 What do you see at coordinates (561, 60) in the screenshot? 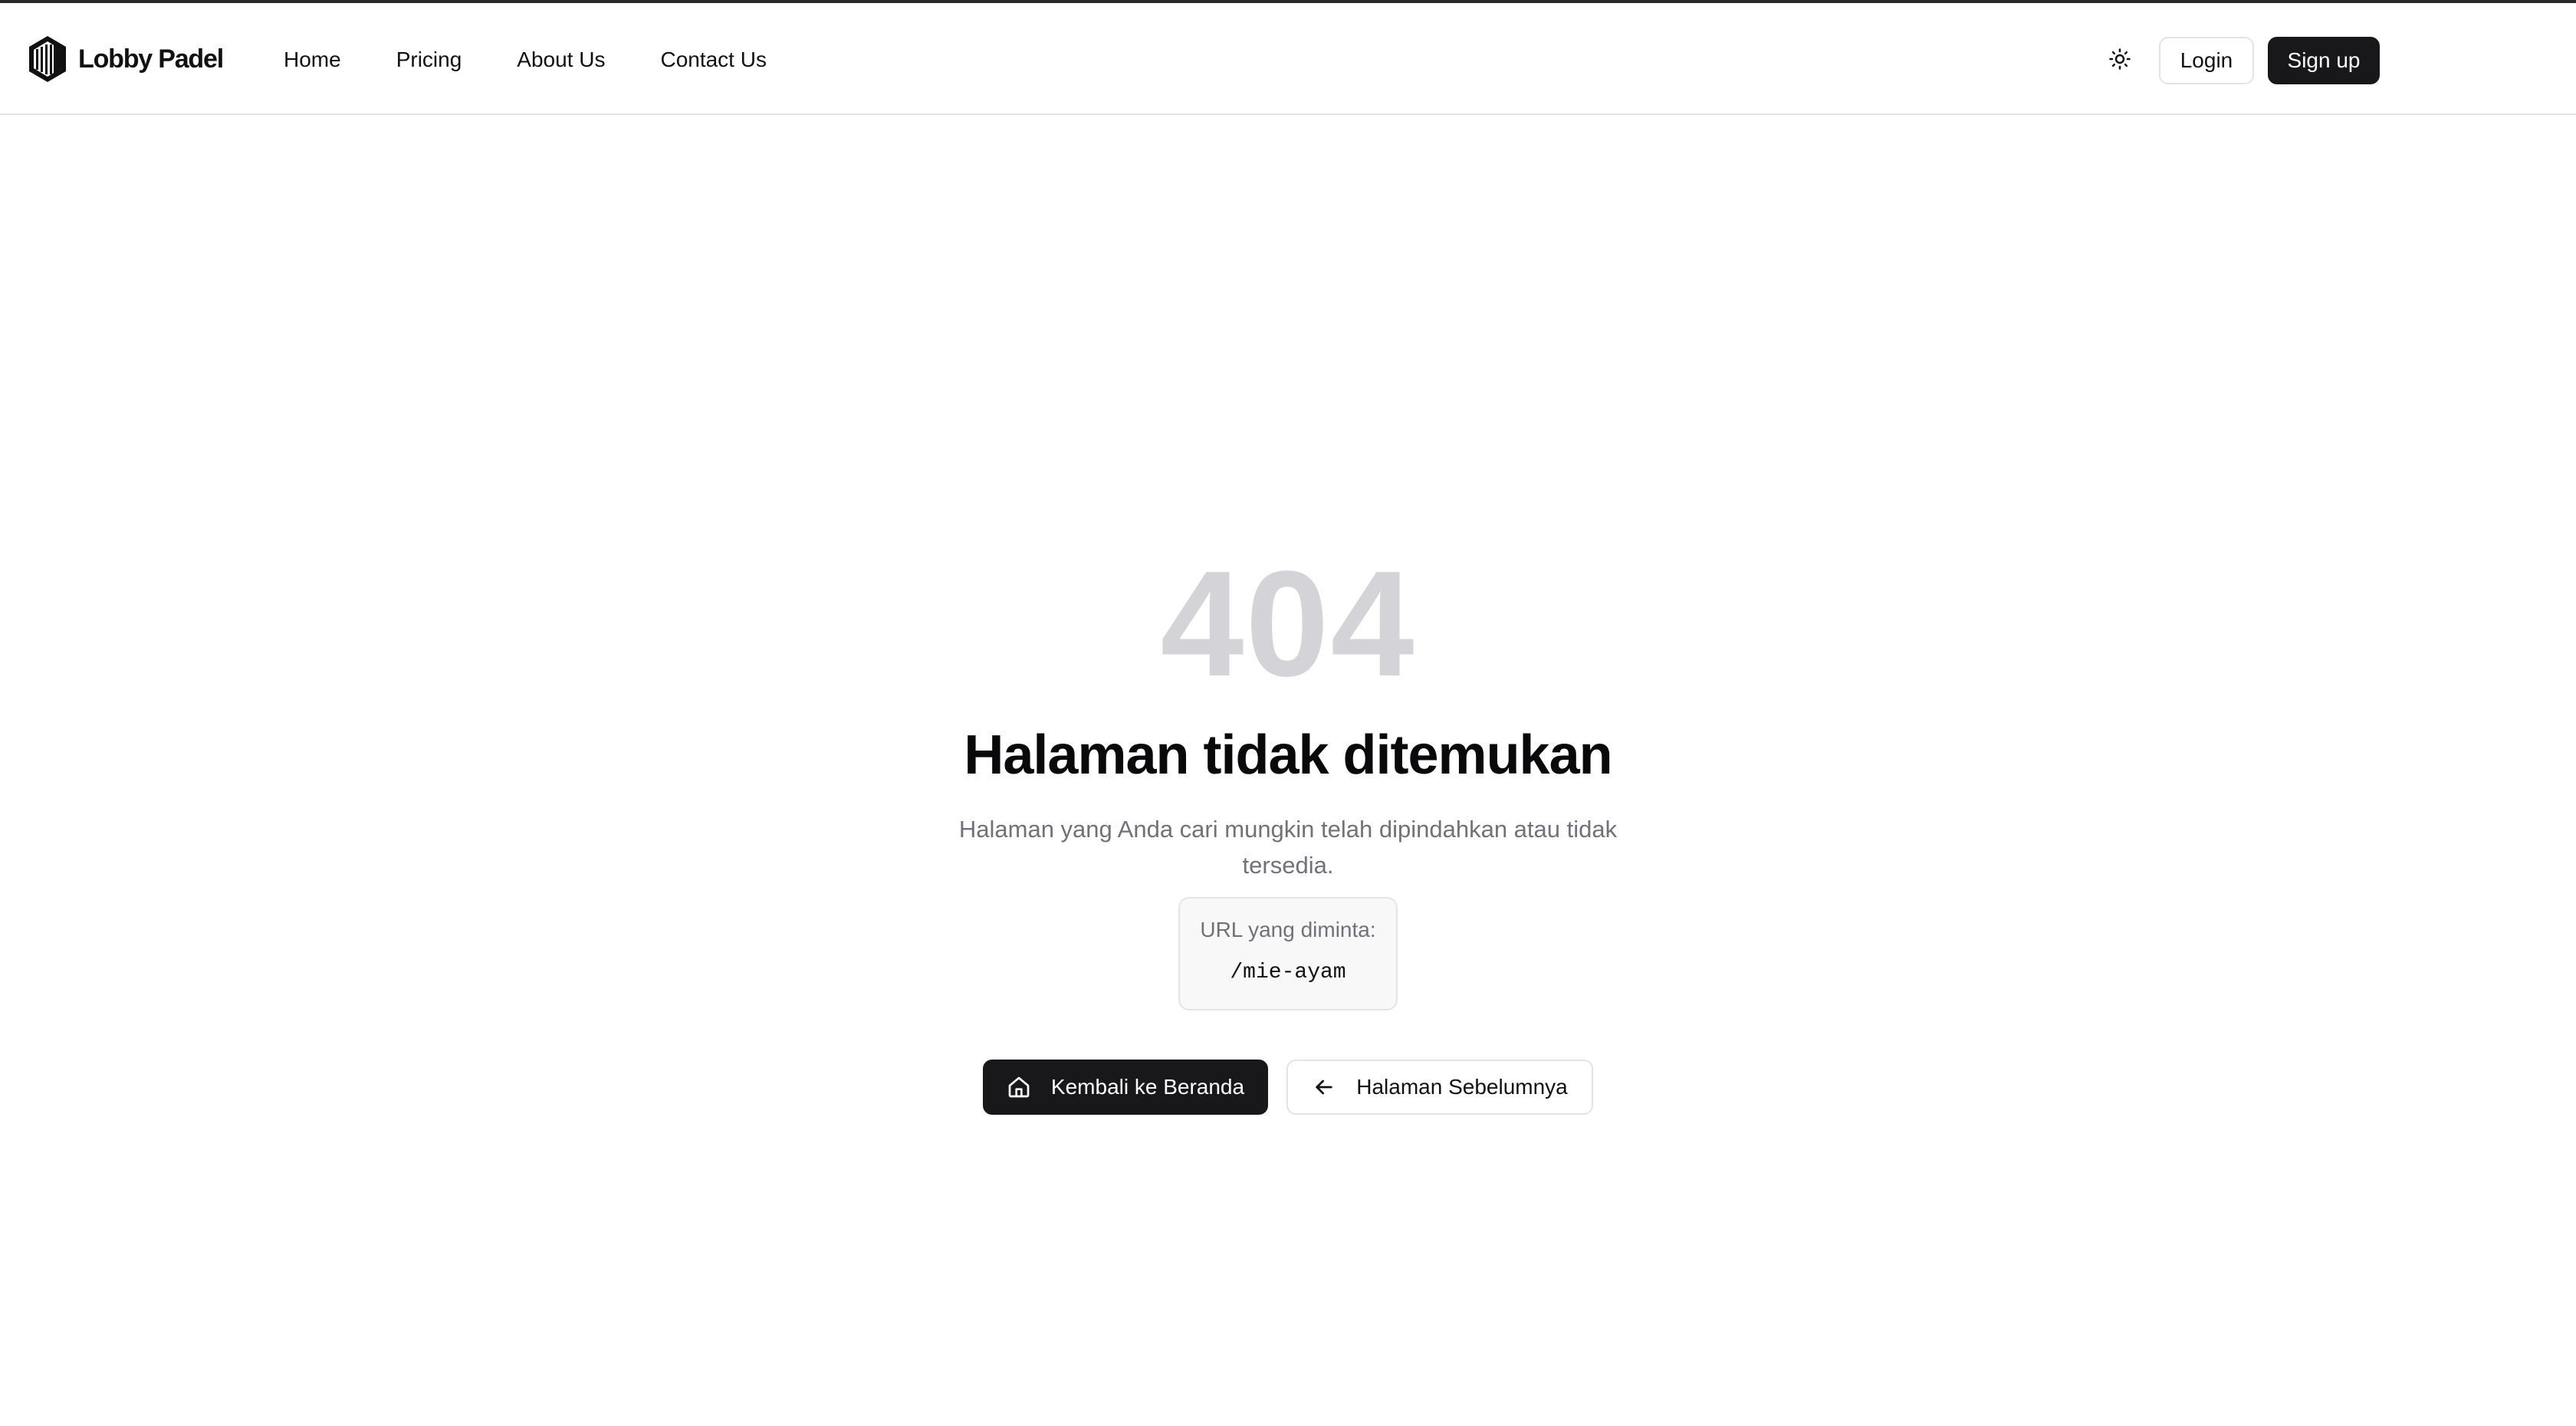
I see `nav-item-about-us: About Us` at bounding box center [561, 60].